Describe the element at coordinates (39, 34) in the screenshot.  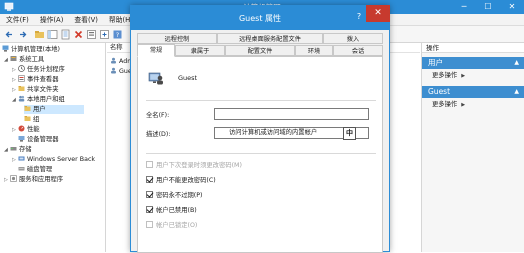
I see `folder-up-icon` at that location.